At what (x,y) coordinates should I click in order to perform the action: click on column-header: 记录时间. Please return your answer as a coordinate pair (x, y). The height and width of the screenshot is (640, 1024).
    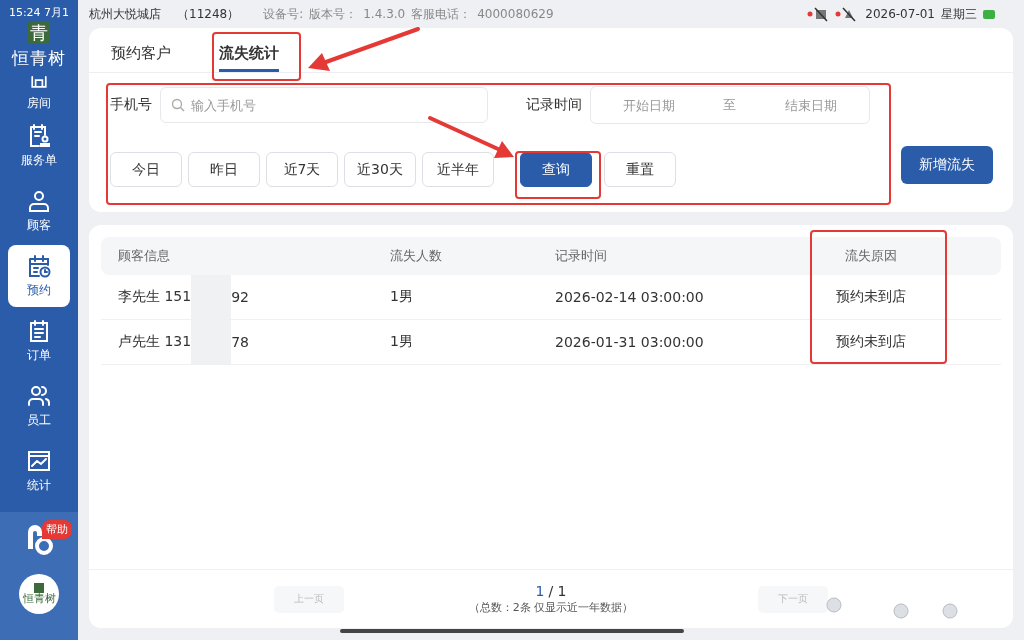
    Looking at the image, I should click on (581, 256).